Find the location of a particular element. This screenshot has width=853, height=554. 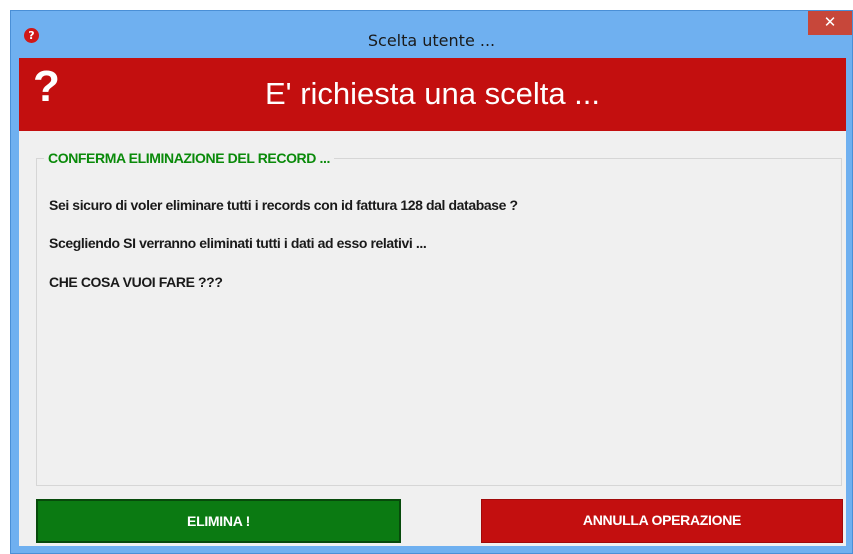

close-button: ✕ is located at coordinates (830, 23).